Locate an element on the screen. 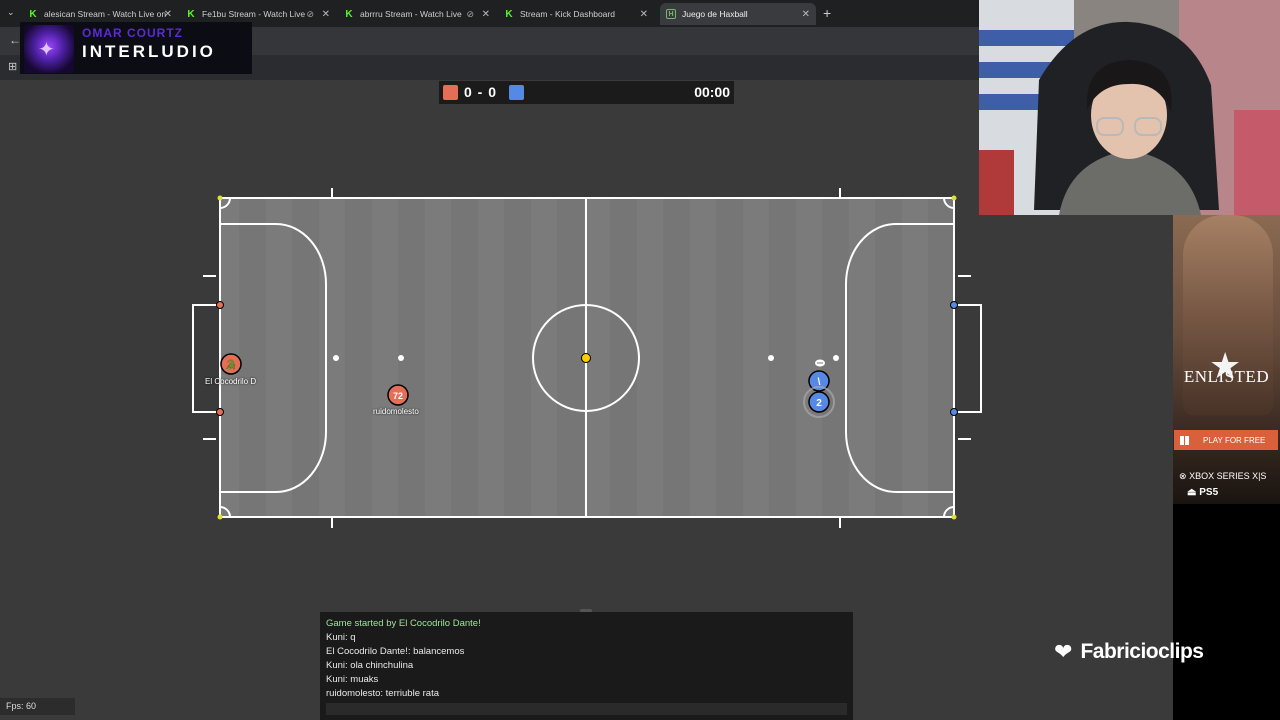  svg-text: 2 is located at coordinates (819, 403).